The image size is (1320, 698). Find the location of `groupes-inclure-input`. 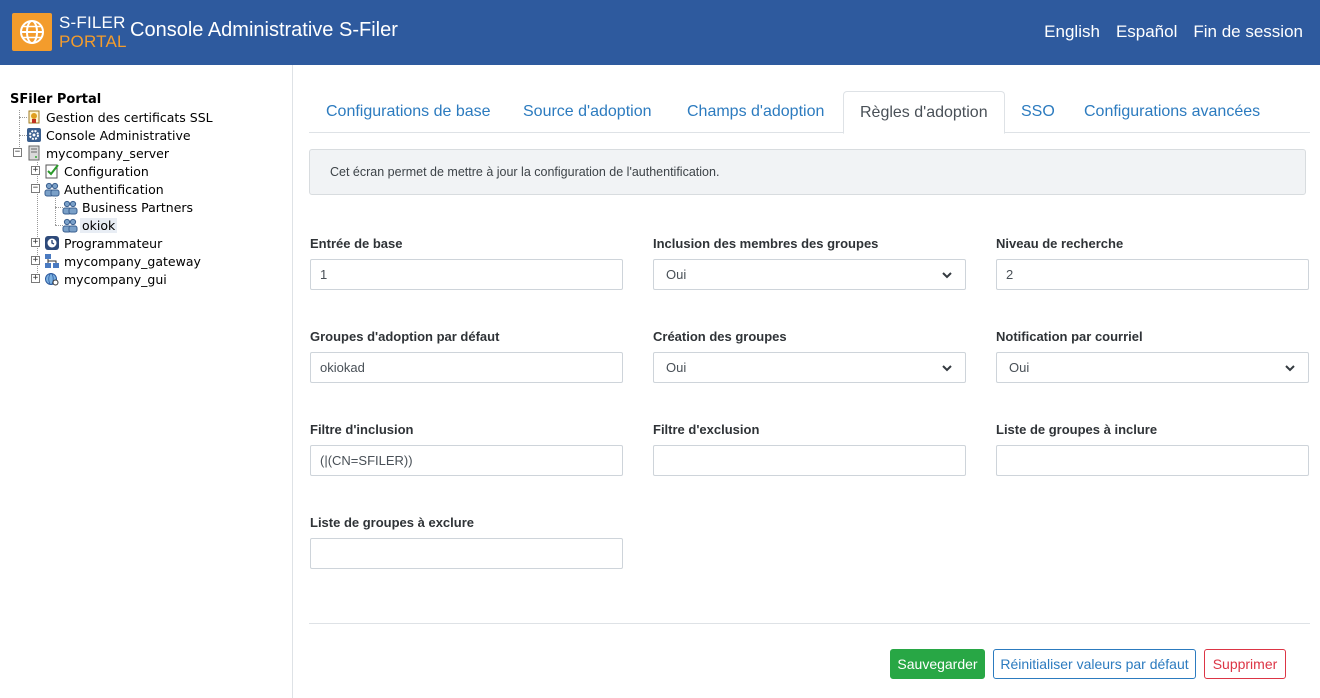

groupes-inclure-input is located at coordinates (1152, 460).